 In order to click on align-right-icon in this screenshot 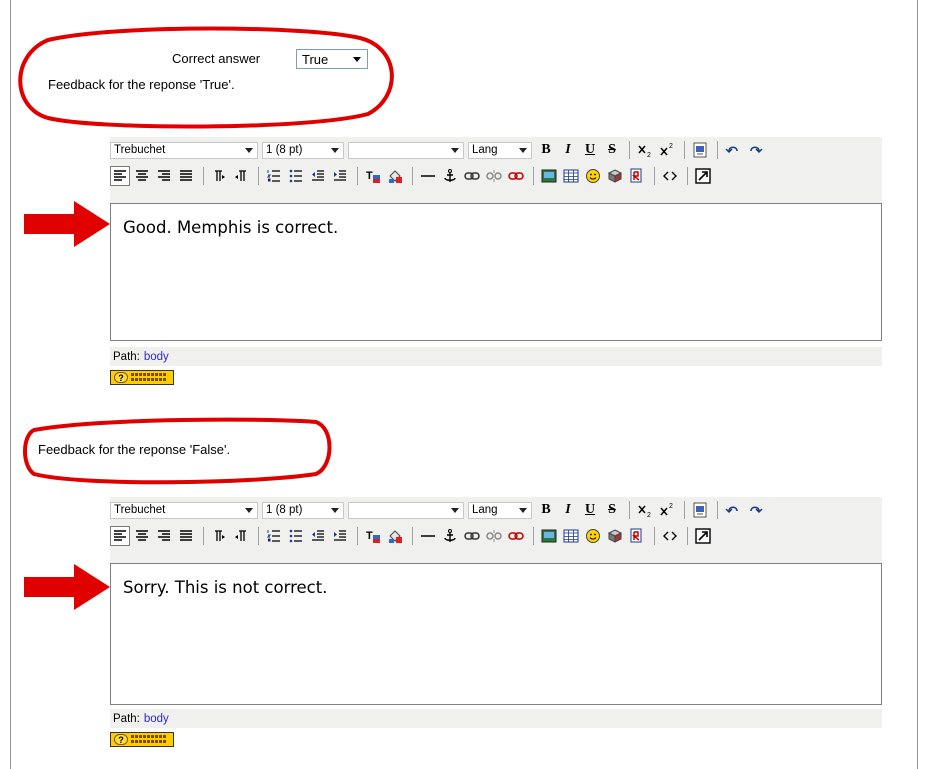, I will do `click(164, 175)`.